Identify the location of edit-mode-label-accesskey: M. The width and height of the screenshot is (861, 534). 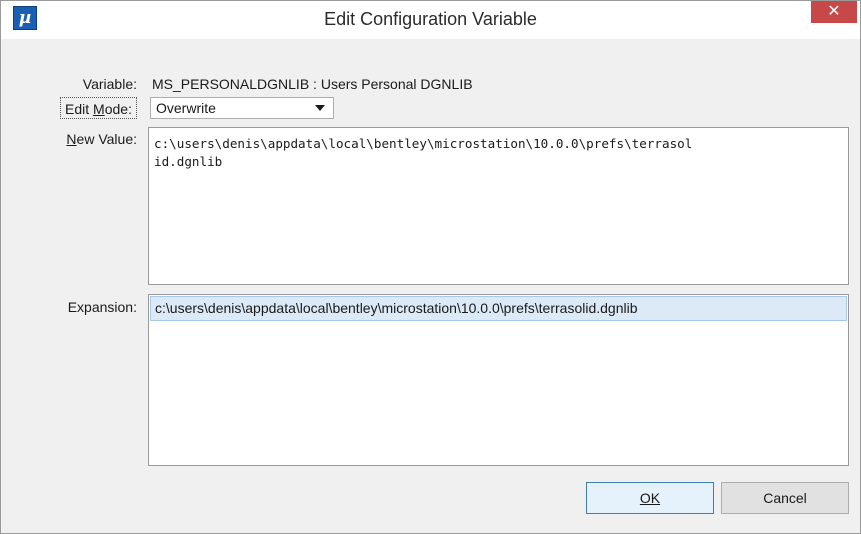
(99, 109).